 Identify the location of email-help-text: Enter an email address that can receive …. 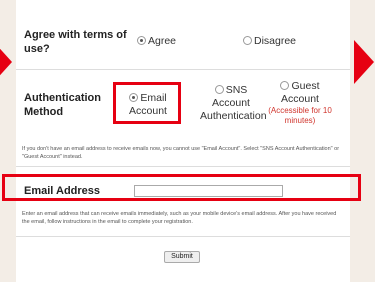
(179, 218).